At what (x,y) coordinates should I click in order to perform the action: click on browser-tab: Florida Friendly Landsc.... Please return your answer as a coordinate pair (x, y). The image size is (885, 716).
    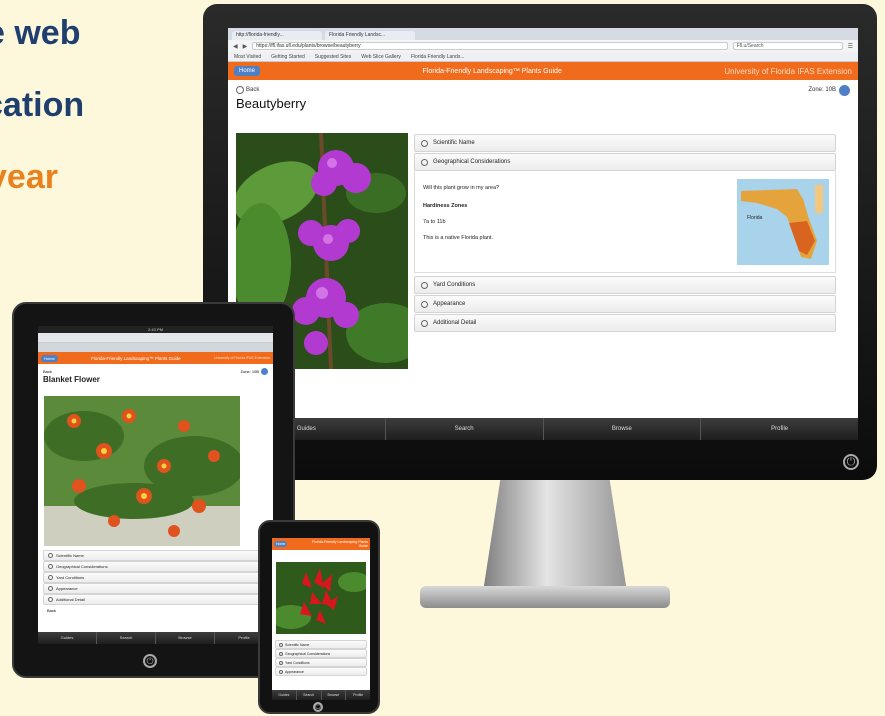
    Looking at the image, I should click on (370, 35).